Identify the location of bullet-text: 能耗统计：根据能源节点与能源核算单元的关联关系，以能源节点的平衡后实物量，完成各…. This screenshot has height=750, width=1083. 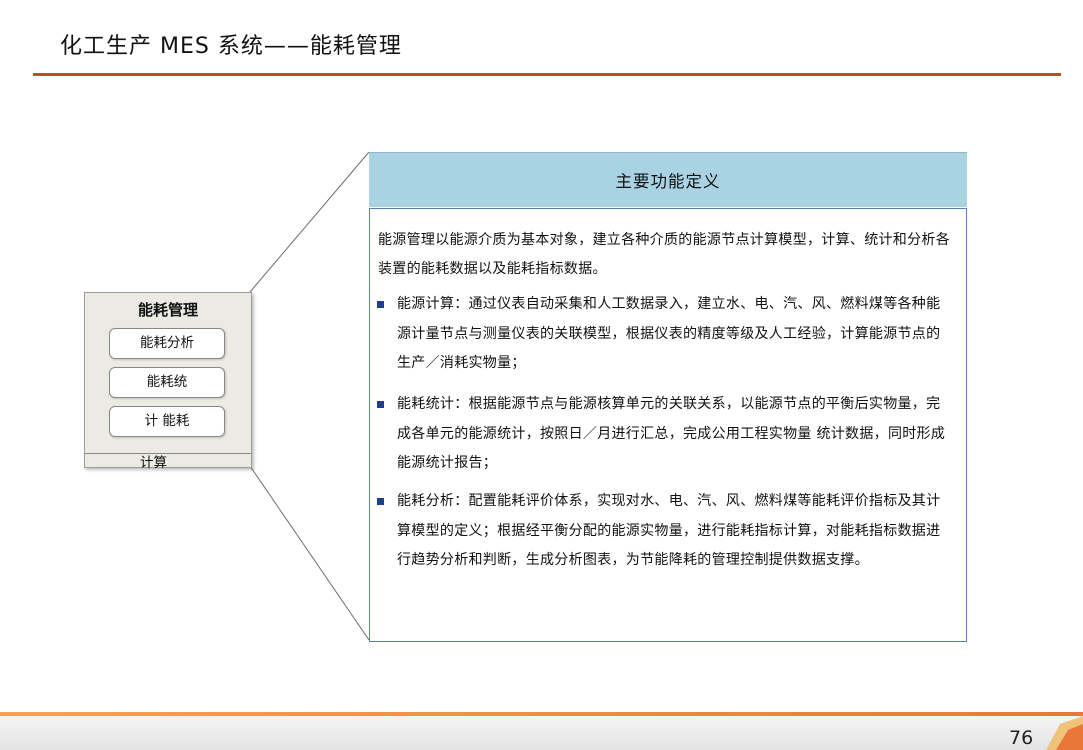
(671, 433).